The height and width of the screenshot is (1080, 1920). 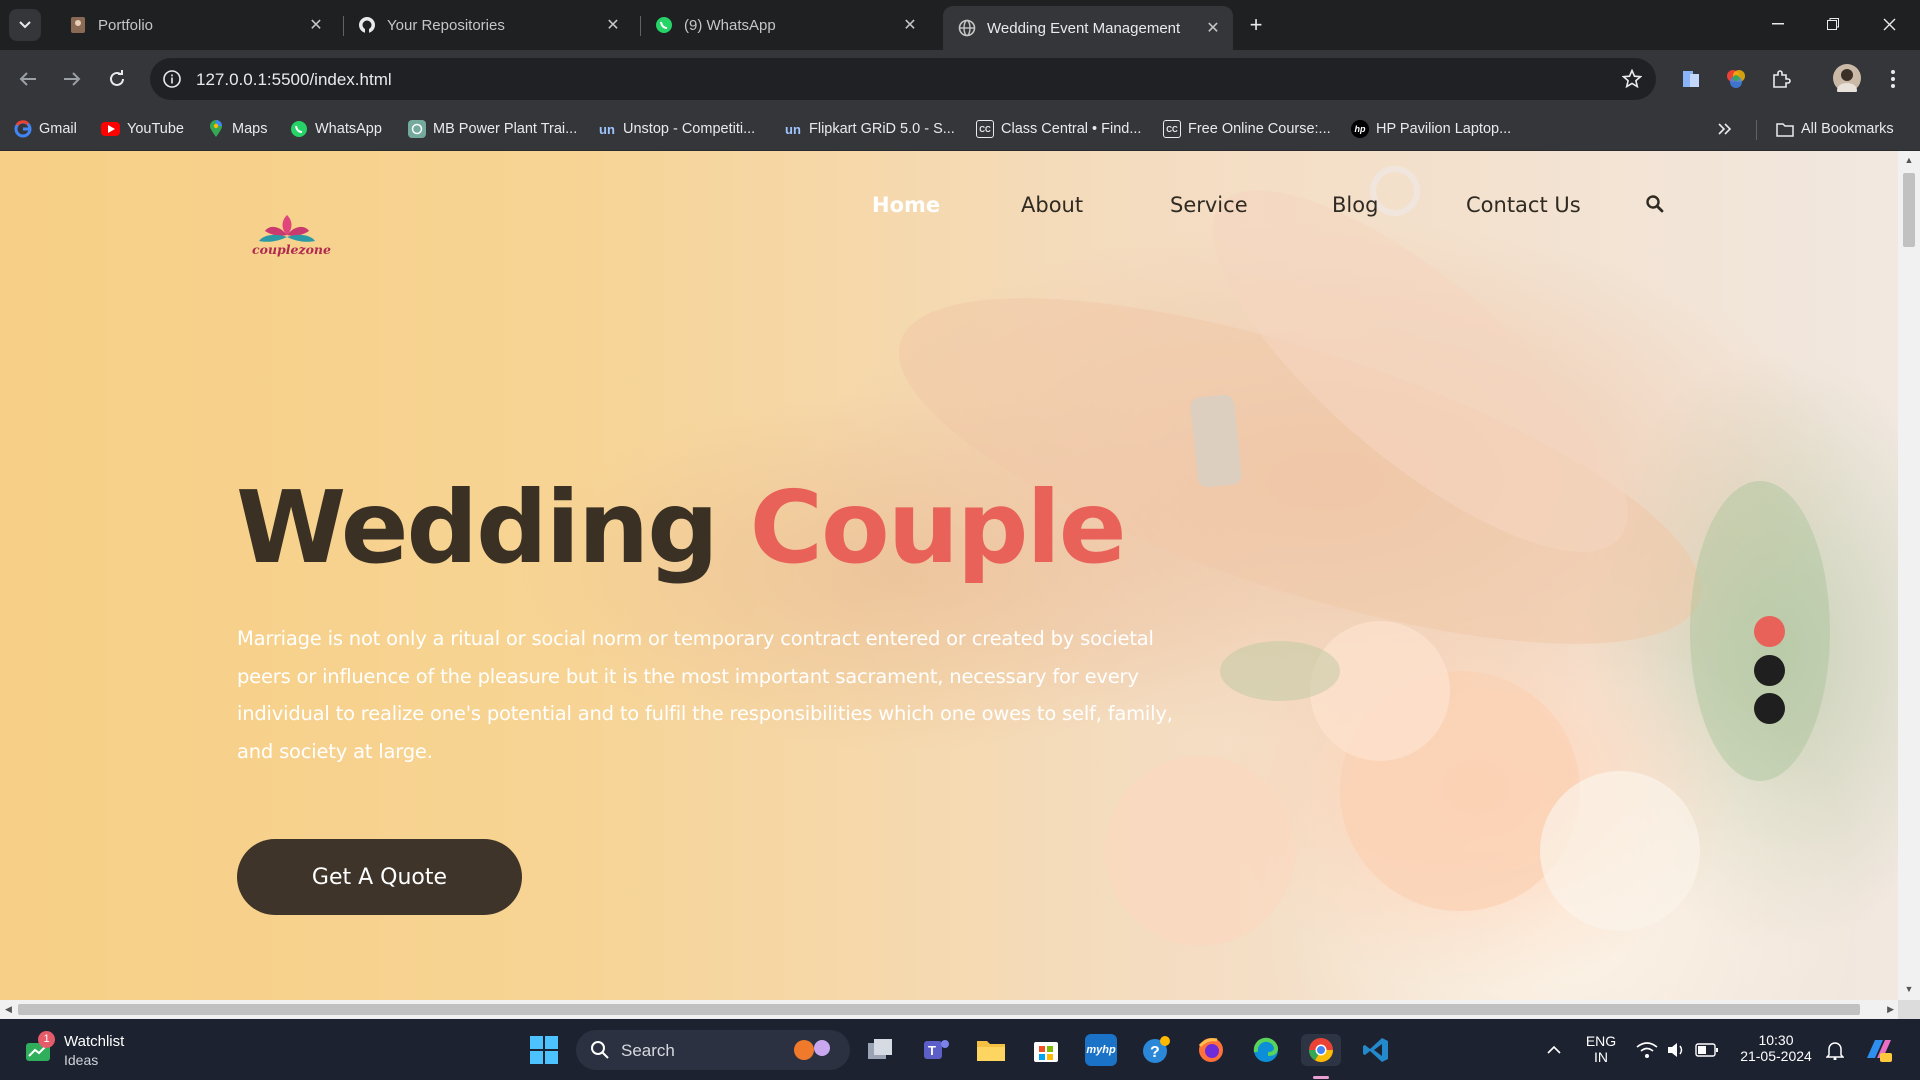 I want to click on back-button, so click(x=28, y=79).